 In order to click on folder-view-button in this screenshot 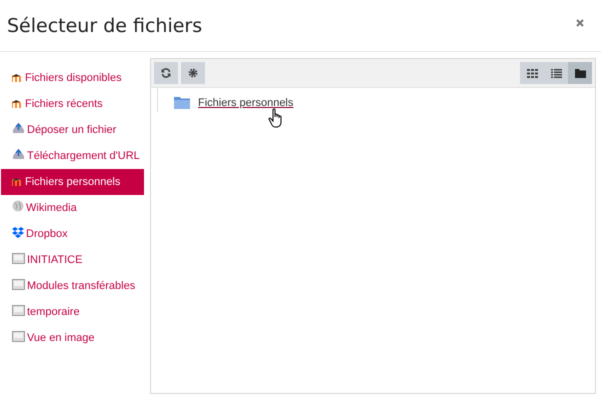, I will do `click(580, 73)`.